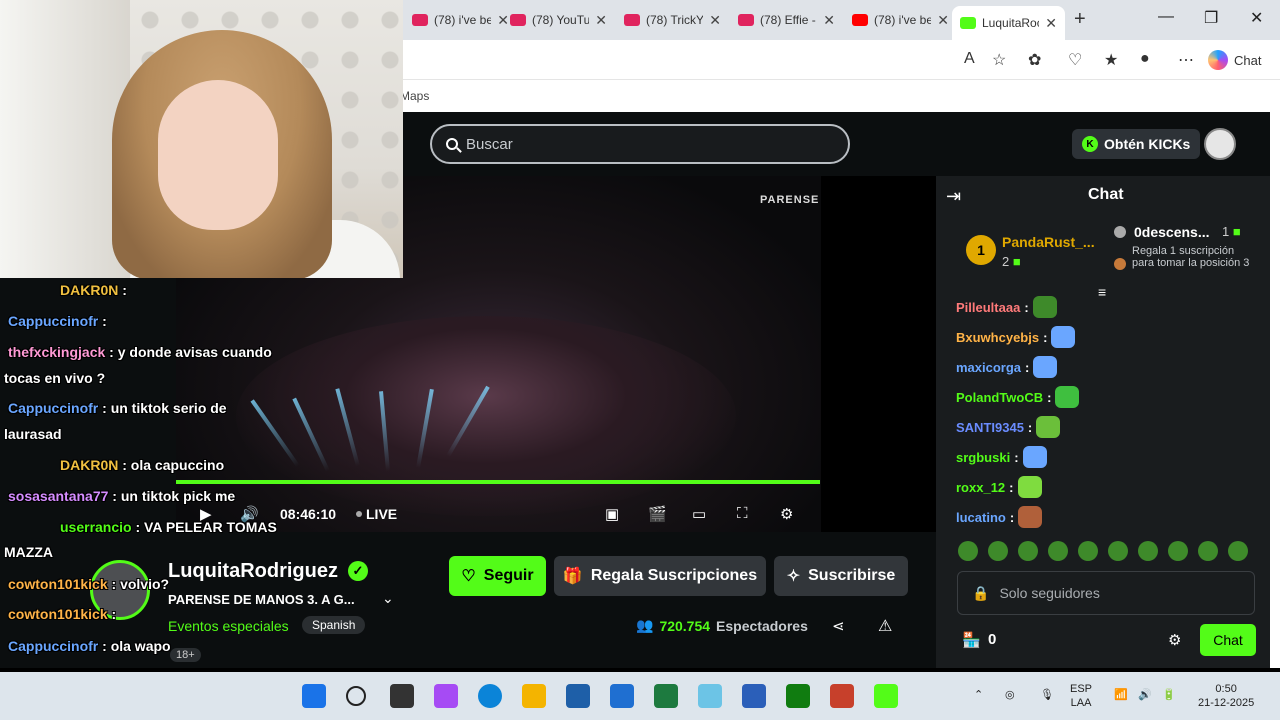  I want to click on language-tag: Spanish, so click(334, 625).